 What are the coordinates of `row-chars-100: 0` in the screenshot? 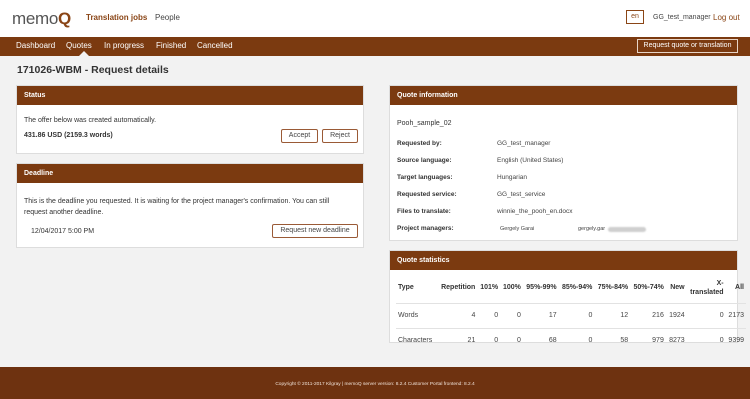 It's located at (519, 341).